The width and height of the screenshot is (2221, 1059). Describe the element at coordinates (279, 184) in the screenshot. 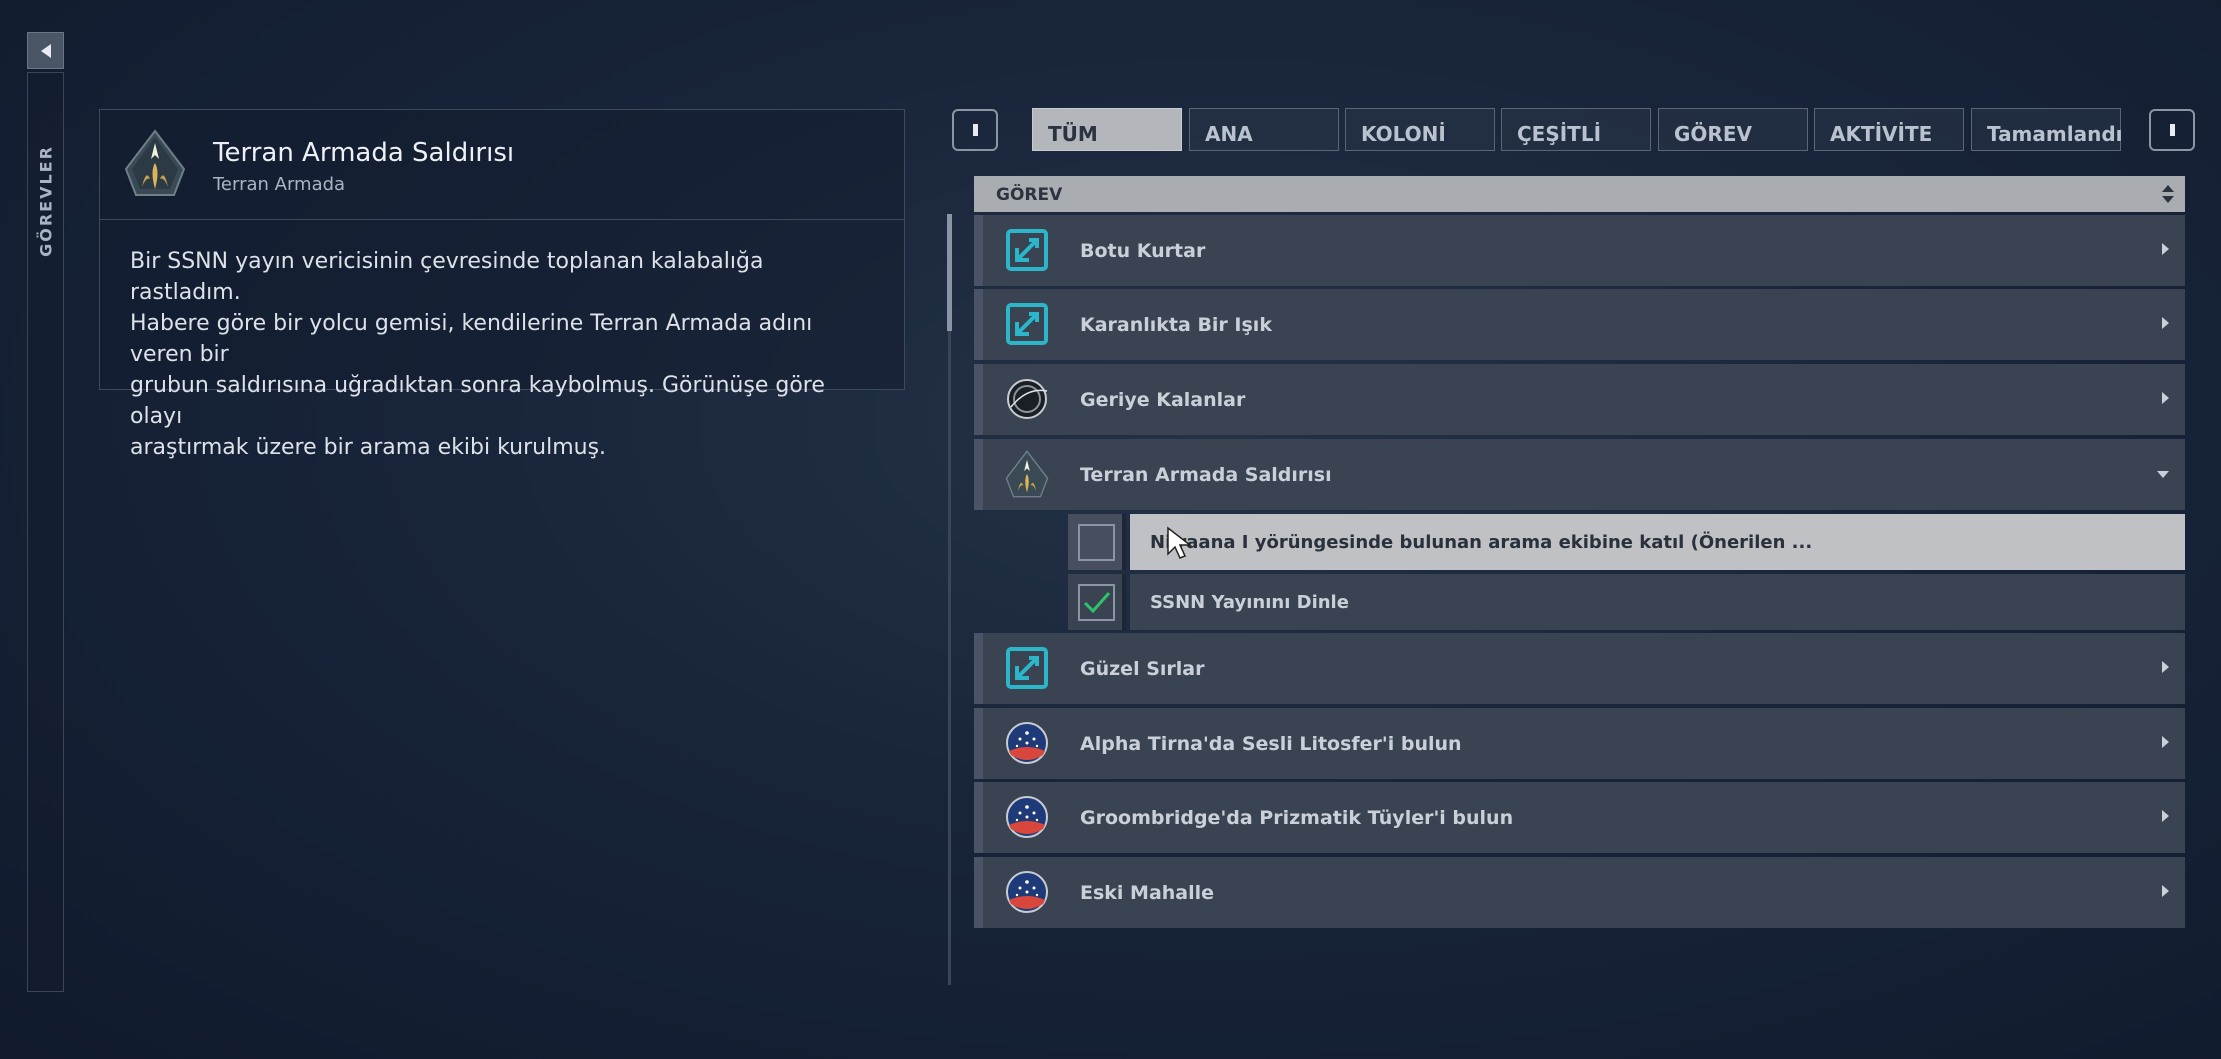

I see `quest-detail-subtitle: Terran Armada` at that location.